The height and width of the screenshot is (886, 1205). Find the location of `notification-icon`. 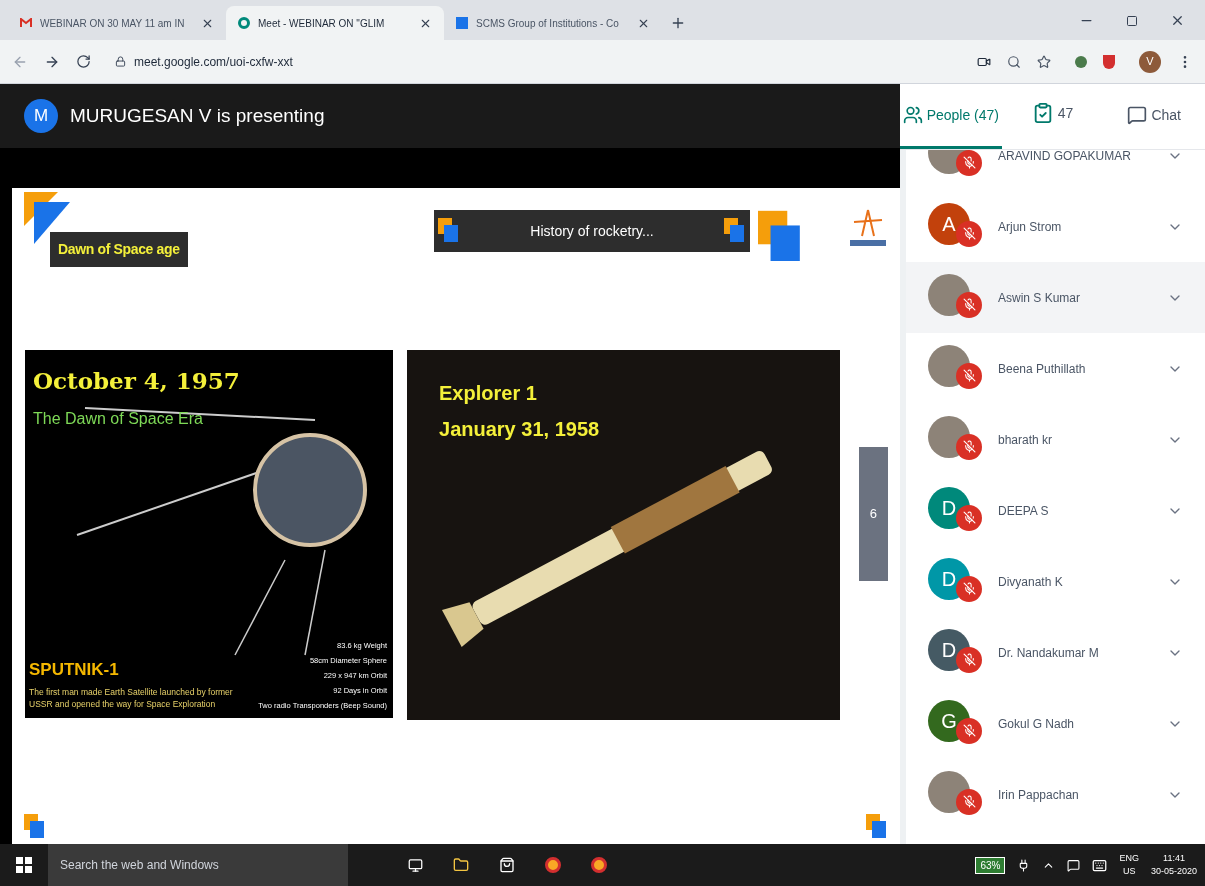

notification-icon is located at coordinates (1074, 865).